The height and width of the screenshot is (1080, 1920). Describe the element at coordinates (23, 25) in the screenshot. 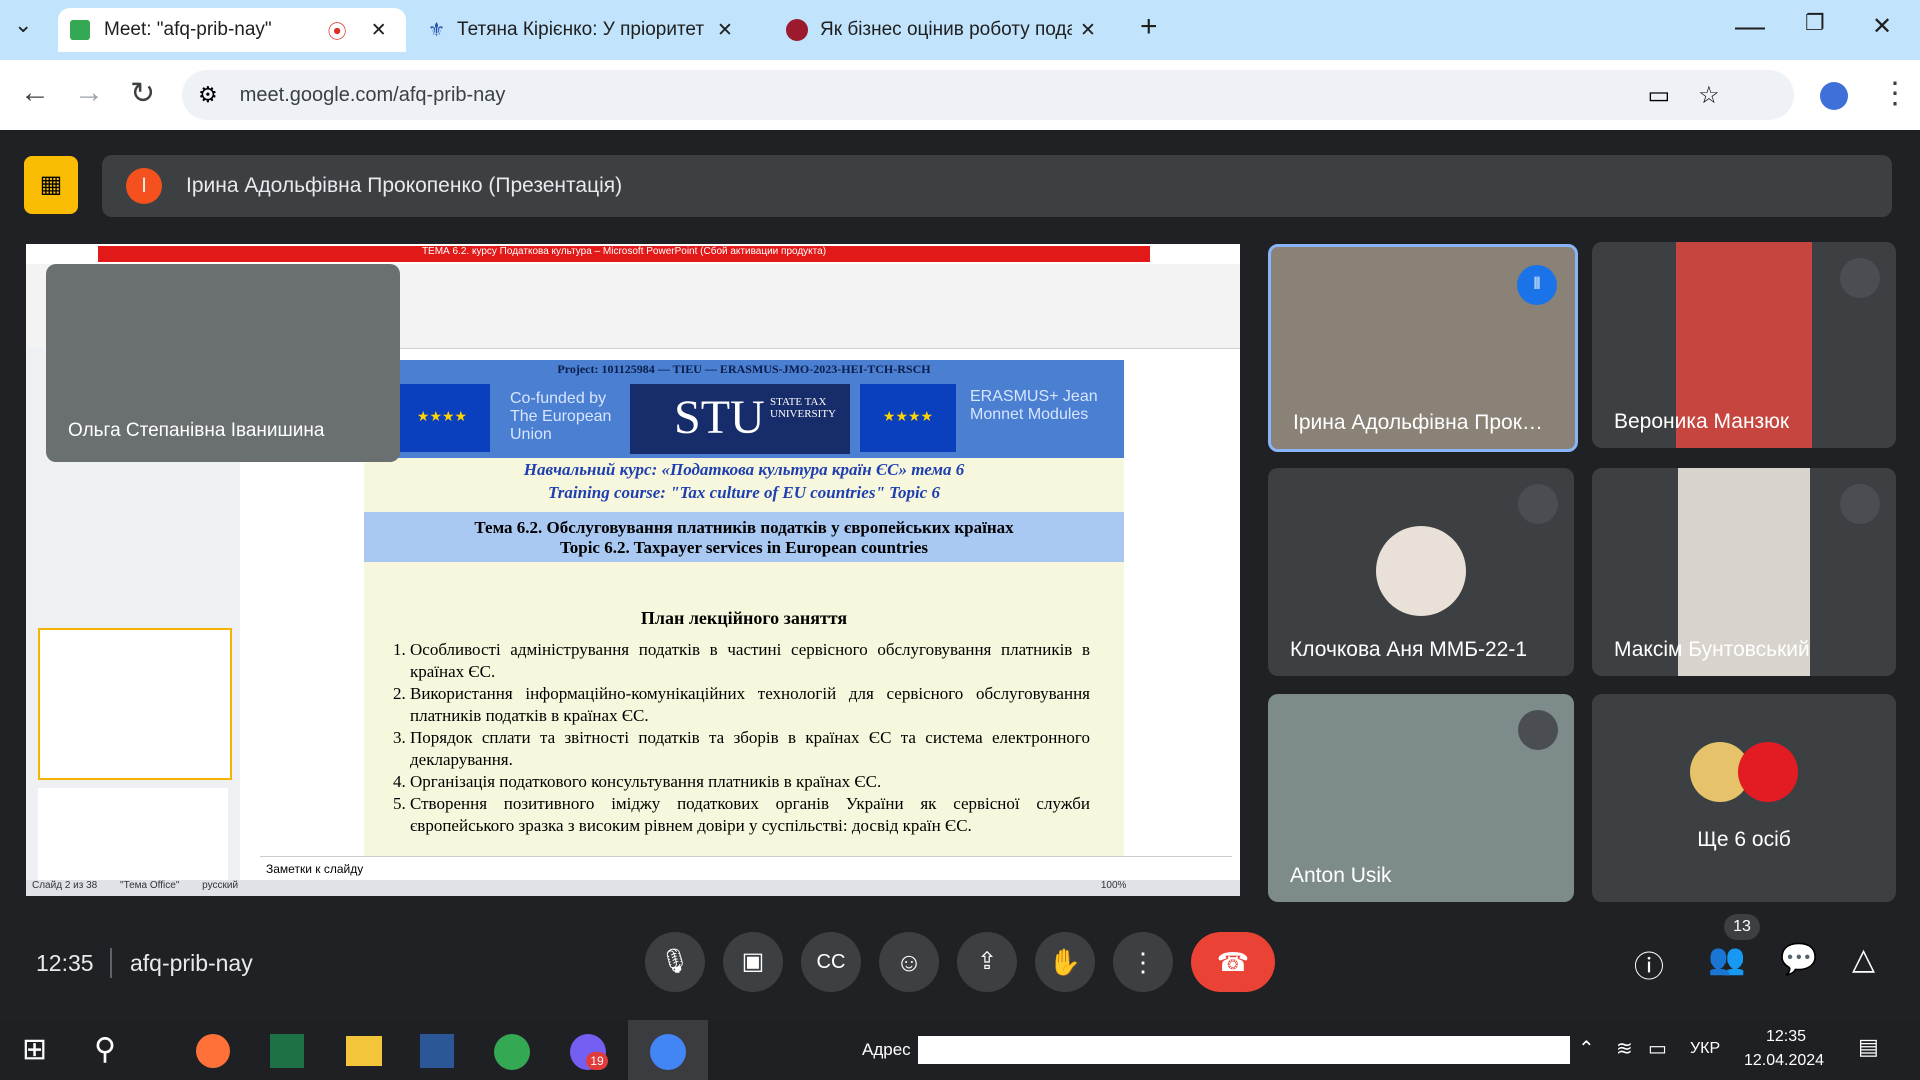

I see `tab-search-icon: ⌄` at that location.